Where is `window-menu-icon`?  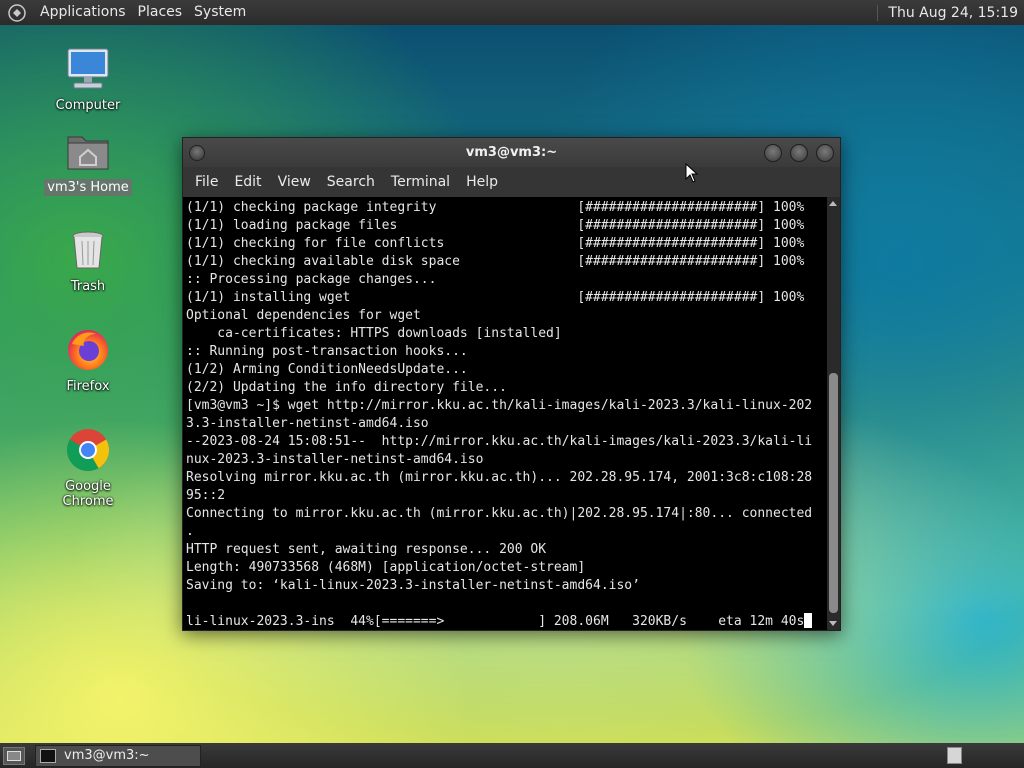 window-menu-icon is located at coordinates (197, 152).